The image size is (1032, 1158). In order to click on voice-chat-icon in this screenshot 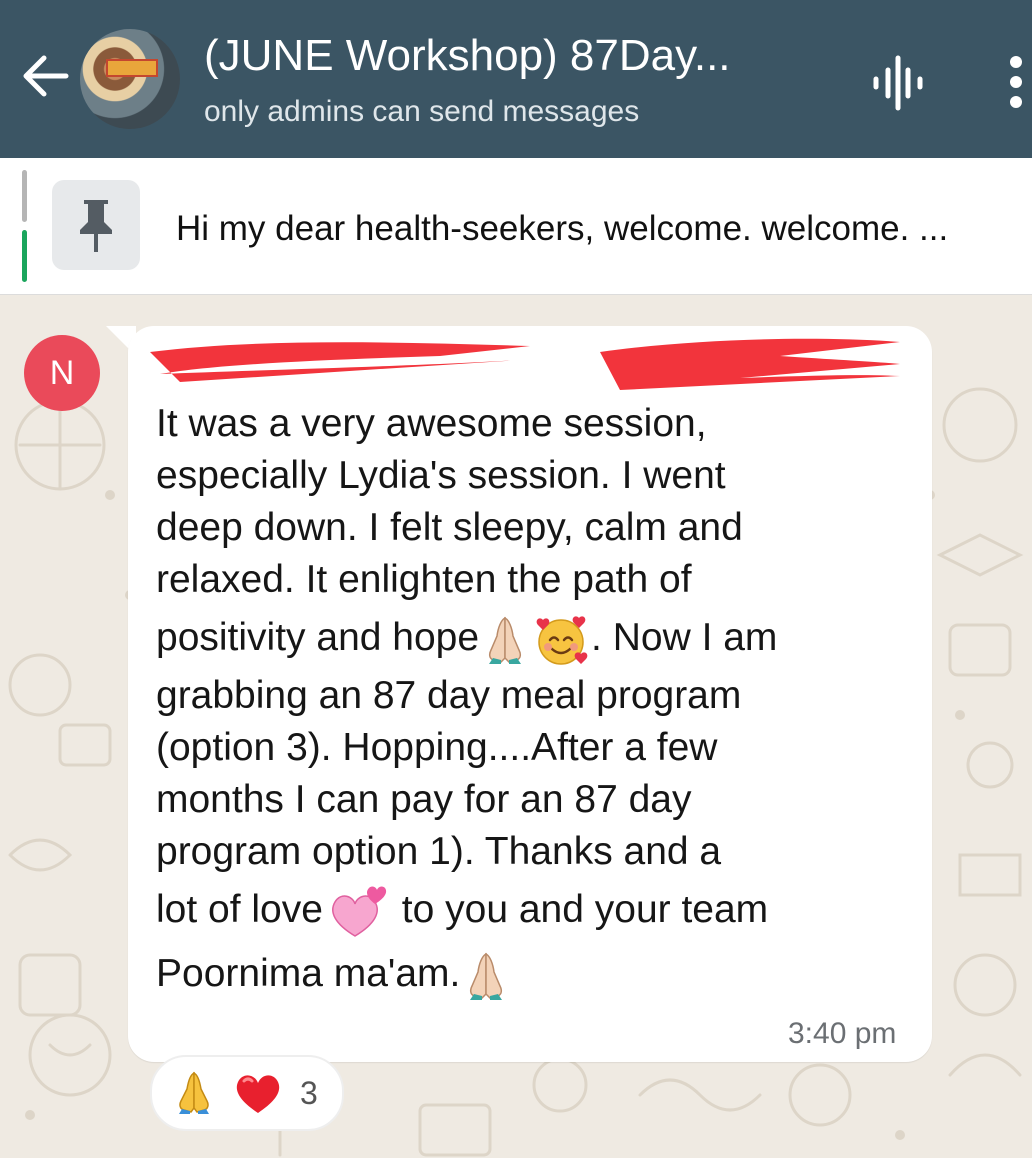, I will do `click(898, 83)`.